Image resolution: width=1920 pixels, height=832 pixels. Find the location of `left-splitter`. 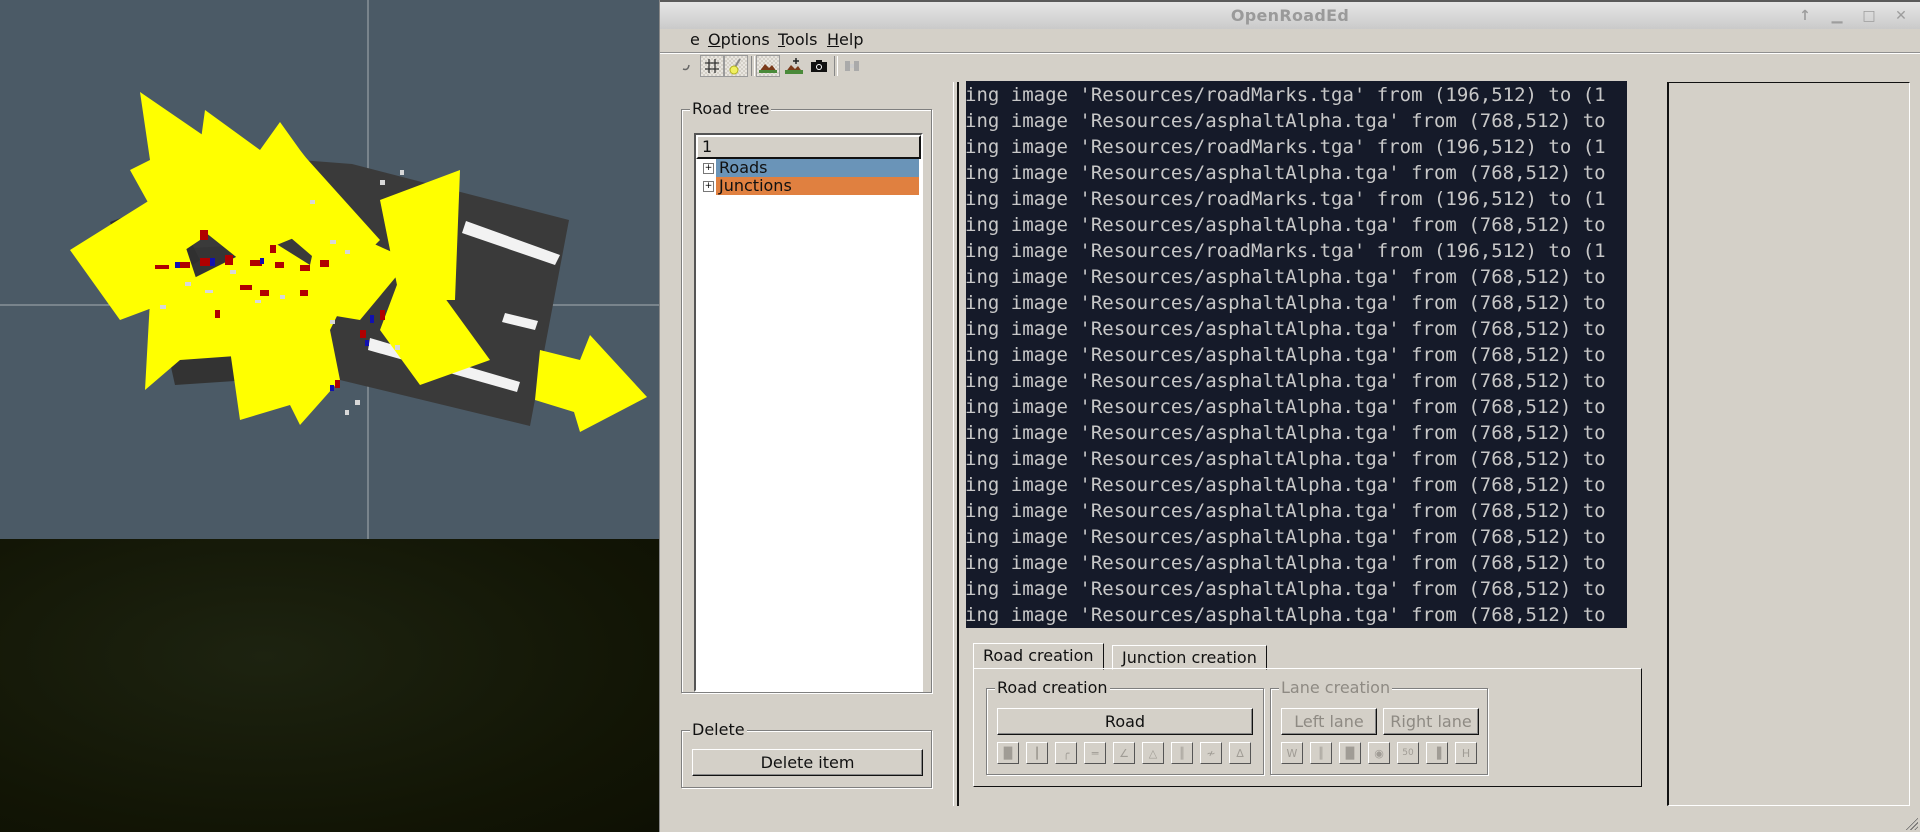

left-splitter is located at coordinates (956, 444).